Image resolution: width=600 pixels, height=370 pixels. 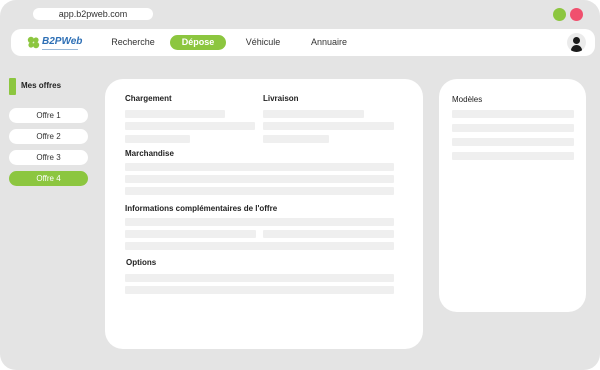 I want to click on sidebar-item-offre-4: Offre 4, so click(x=48, y=178).